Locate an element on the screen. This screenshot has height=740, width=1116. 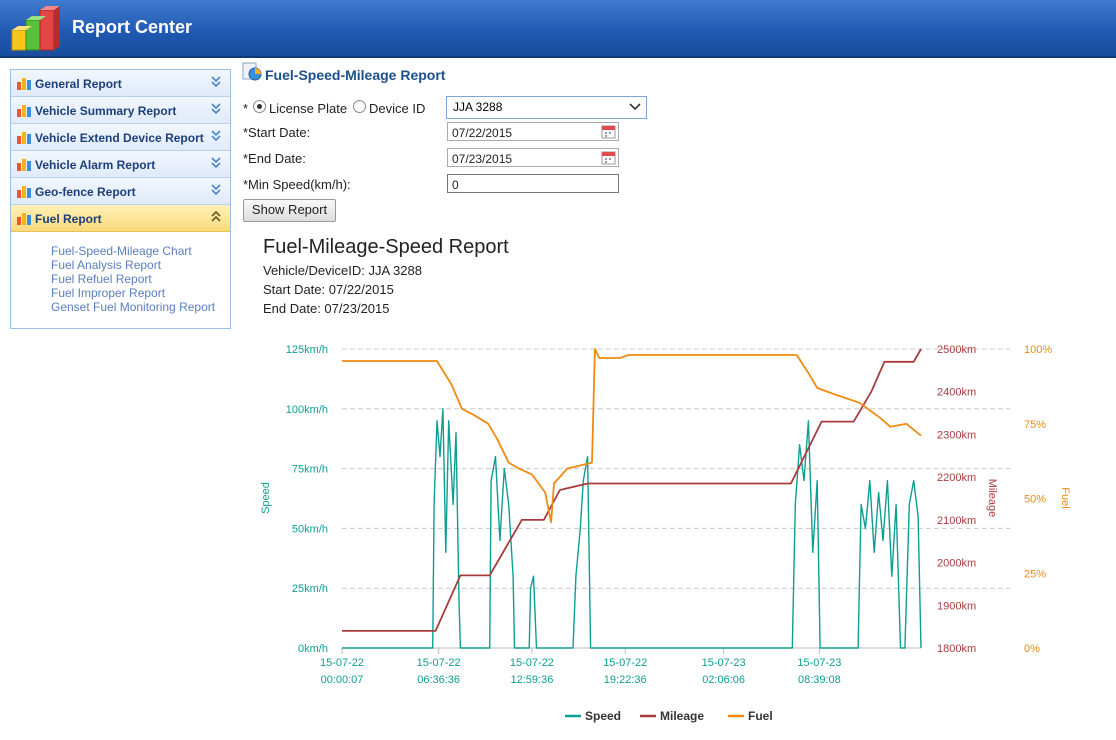
mileage-tick-label: 2000km is located at coordinates (956, 564).